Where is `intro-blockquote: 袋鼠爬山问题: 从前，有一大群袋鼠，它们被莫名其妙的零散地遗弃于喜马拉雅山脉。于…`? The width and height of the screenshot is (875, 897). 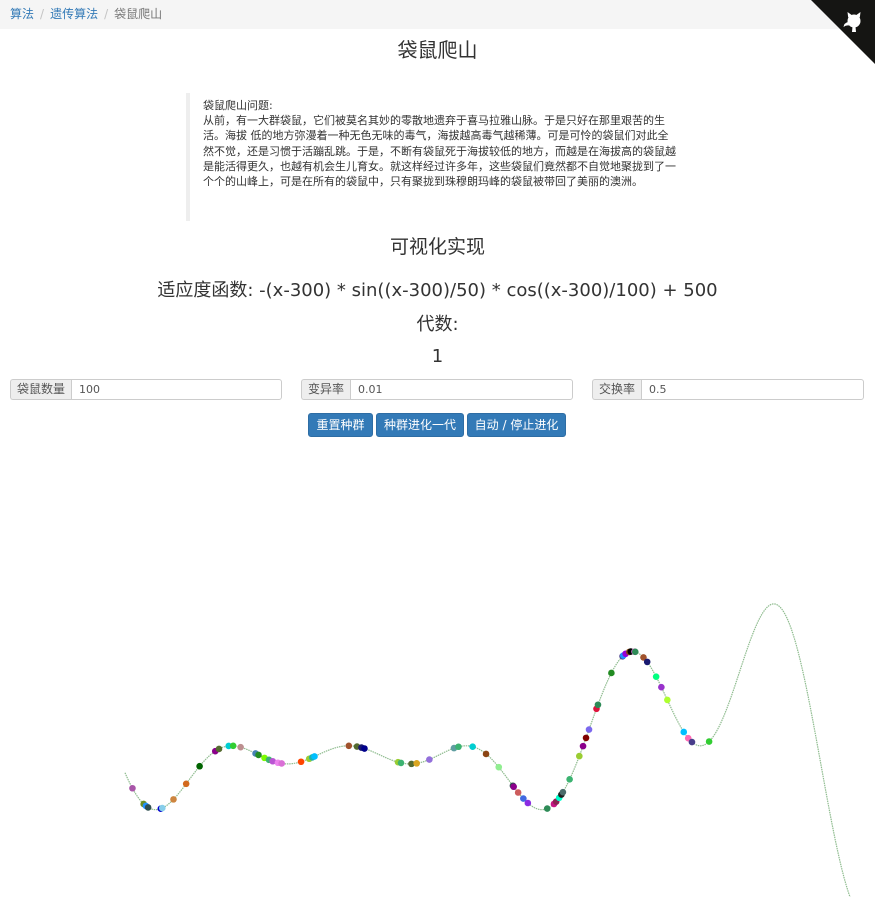
intro-blockquote: 袋鼠爬山问题: 从前，有一大群袋鼠，它们被莫名其妙的零散地遗弃于喜马拉雅山脉。于… is located at coordinates (436, 157).